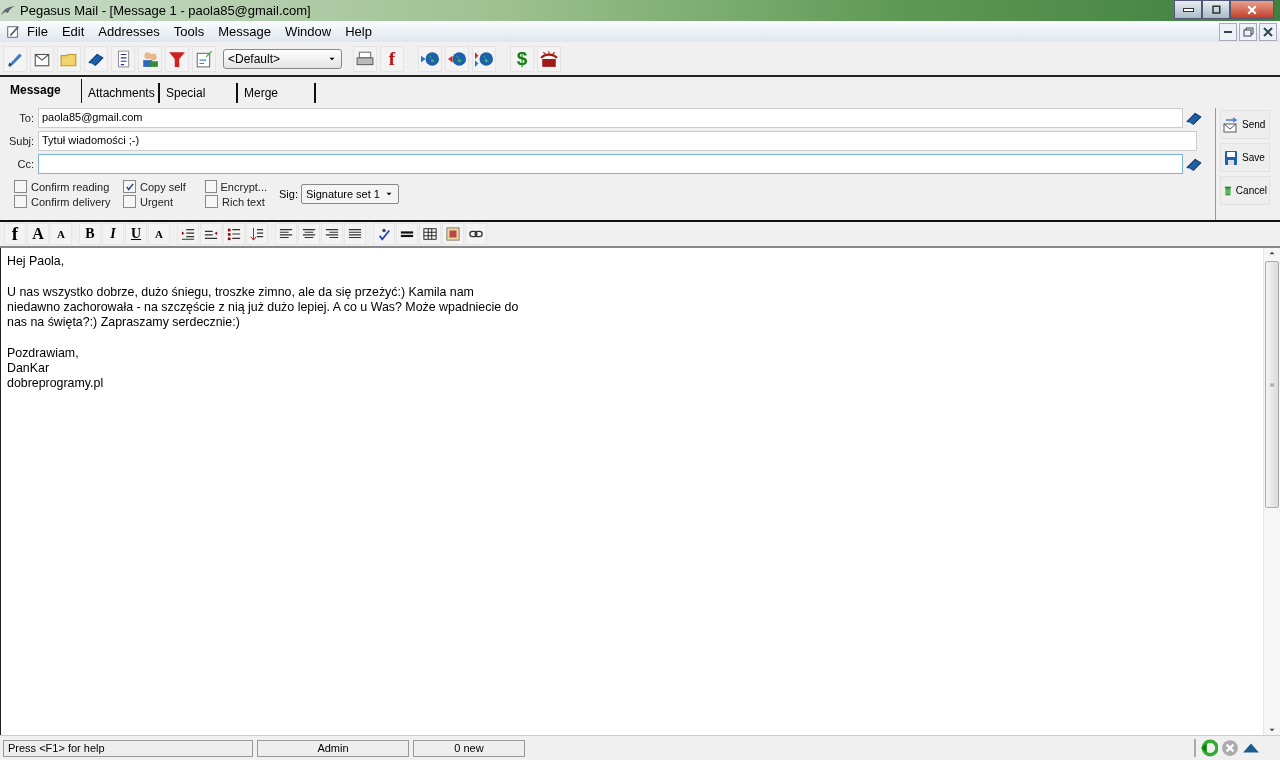 The width and height of the screenshot is (1280, 760). I want to click on status-pane: 0 new, so click(469, 748).